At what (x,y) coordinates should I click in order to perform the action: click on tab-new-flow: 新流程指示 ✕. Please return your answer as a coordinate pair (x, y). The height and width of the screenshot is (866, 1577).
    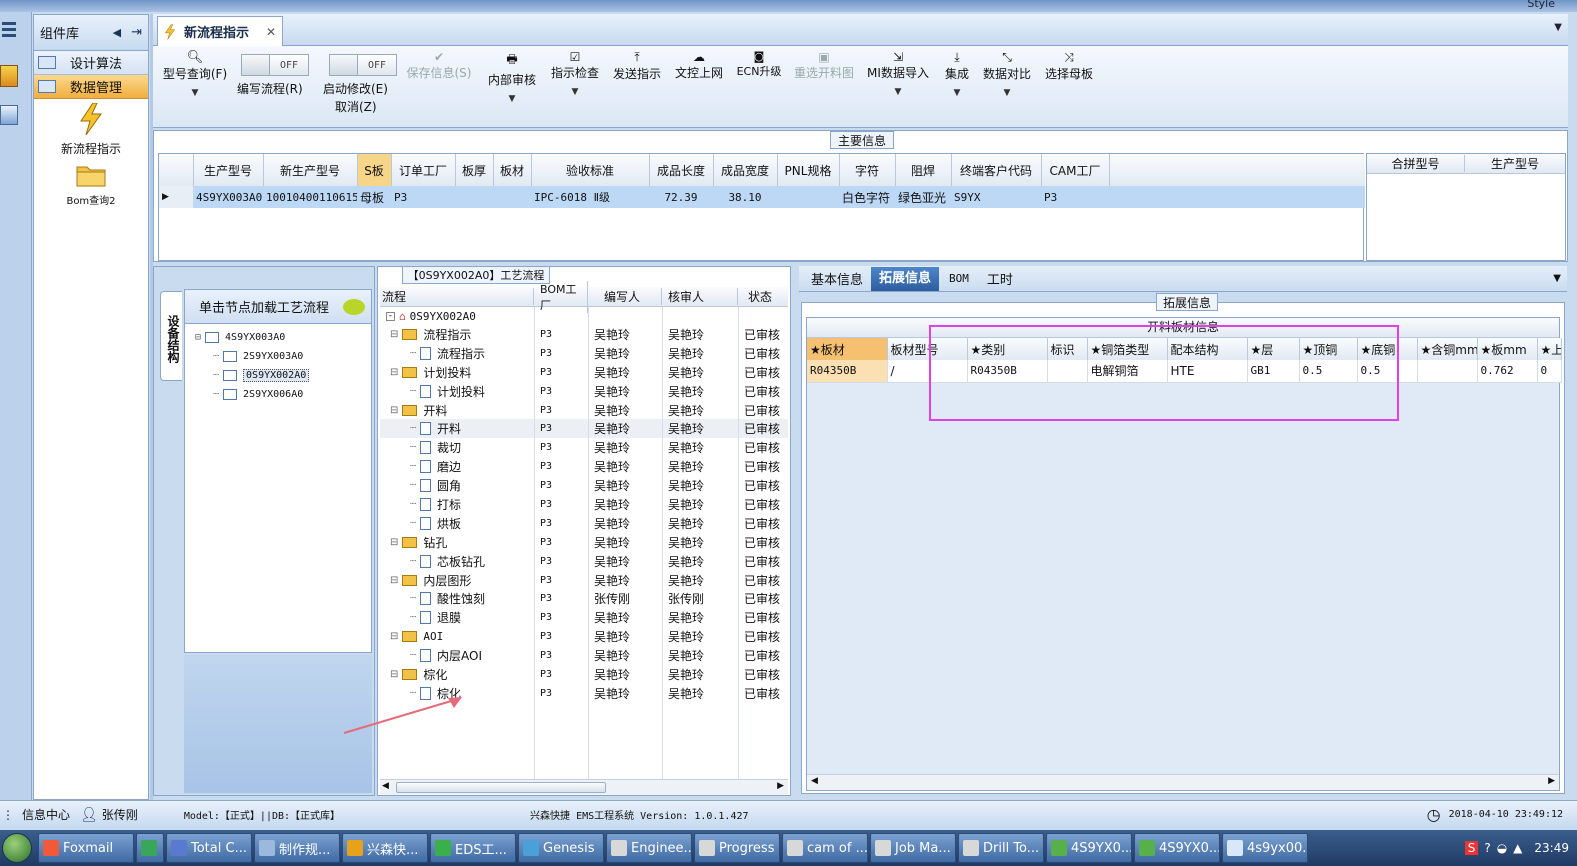
    Looking at the image, I should click on (220, 31).